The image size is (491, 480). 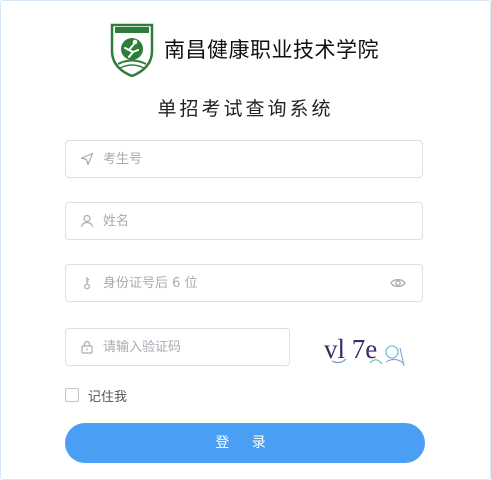 I want to click on id-last6-input: 身份证号后 6 位, so click(x=244, y=283).